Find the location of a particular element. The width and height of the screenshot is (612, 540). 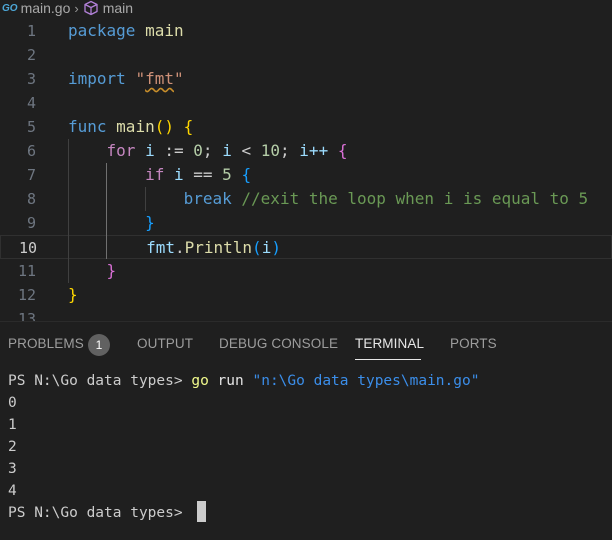

paren: ) is located at coordinates (276, 247).